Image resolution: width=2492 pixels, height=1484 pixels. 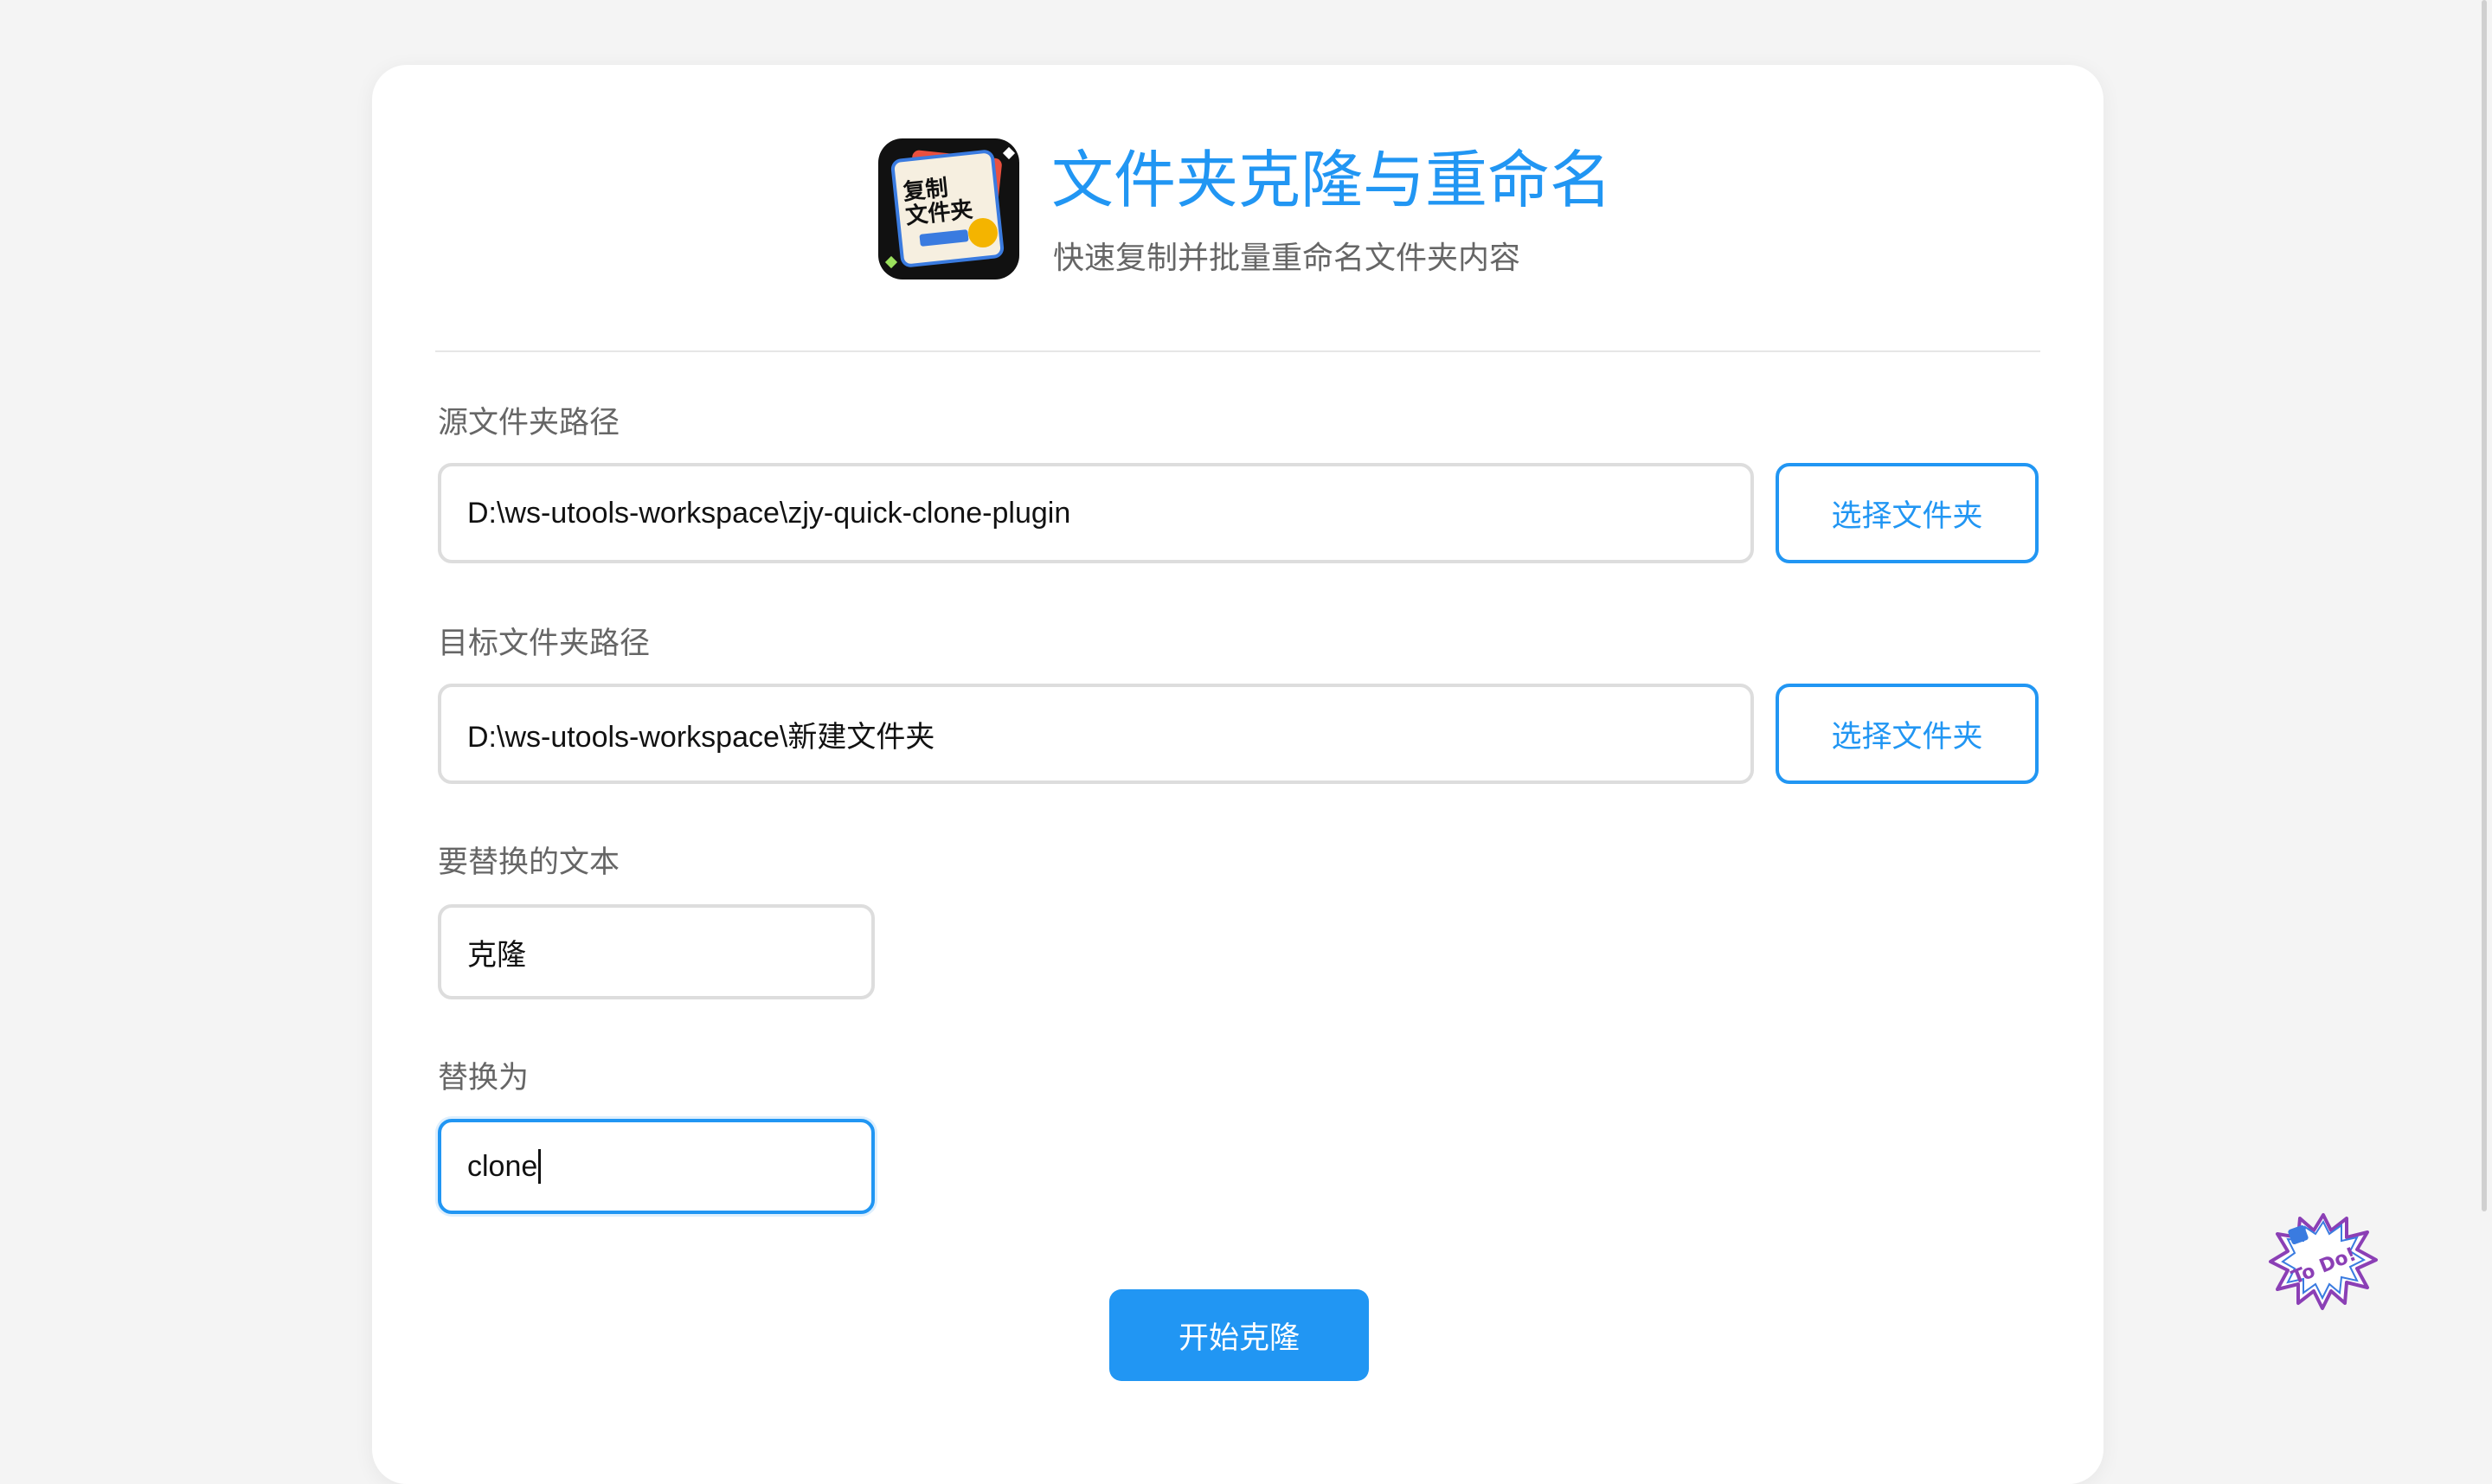 I want to click on start-clone-button: 开始克隆, so click(x=1239, y=1335).